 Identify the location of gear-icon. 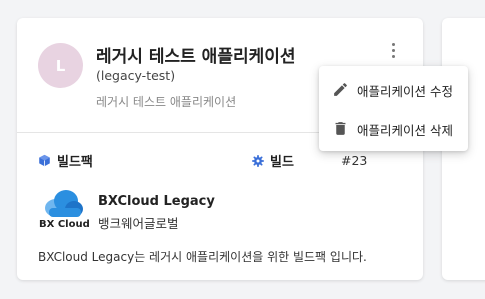
(258, 160).